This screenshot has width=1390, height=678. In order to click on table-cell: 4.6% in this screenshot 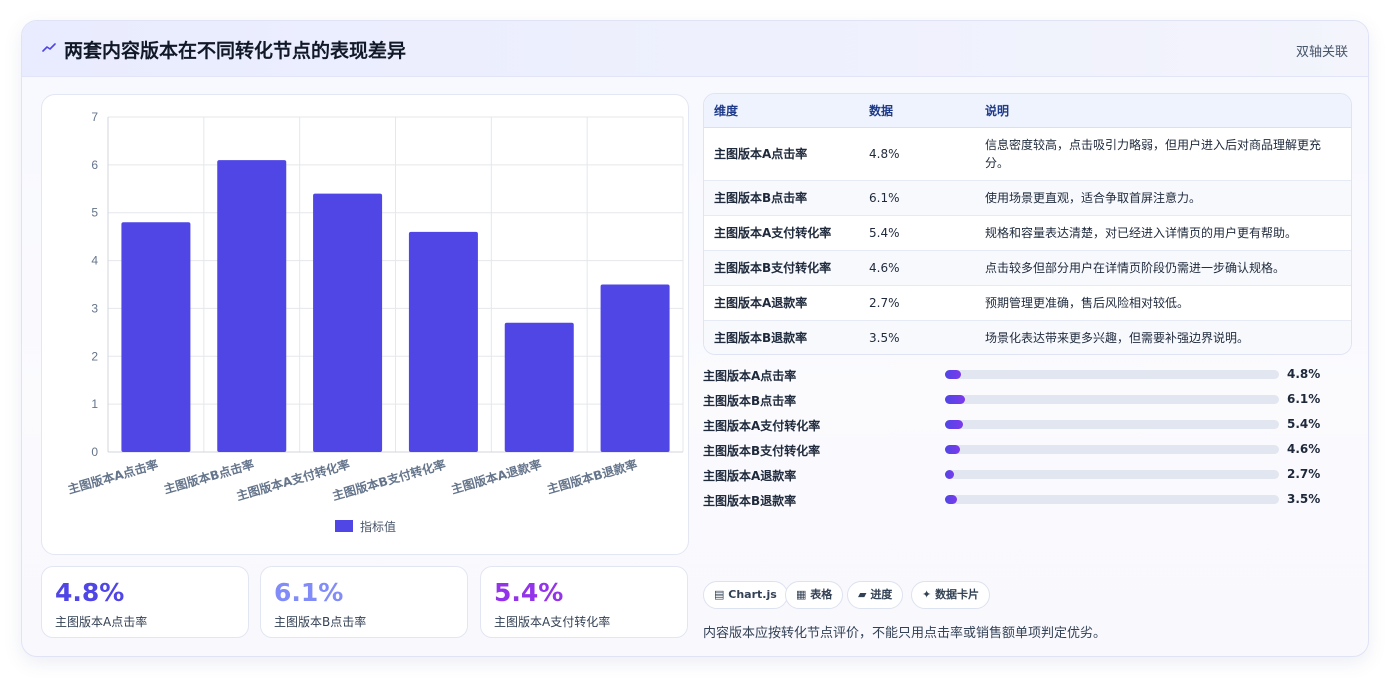, I will do `click(917, 268)`.